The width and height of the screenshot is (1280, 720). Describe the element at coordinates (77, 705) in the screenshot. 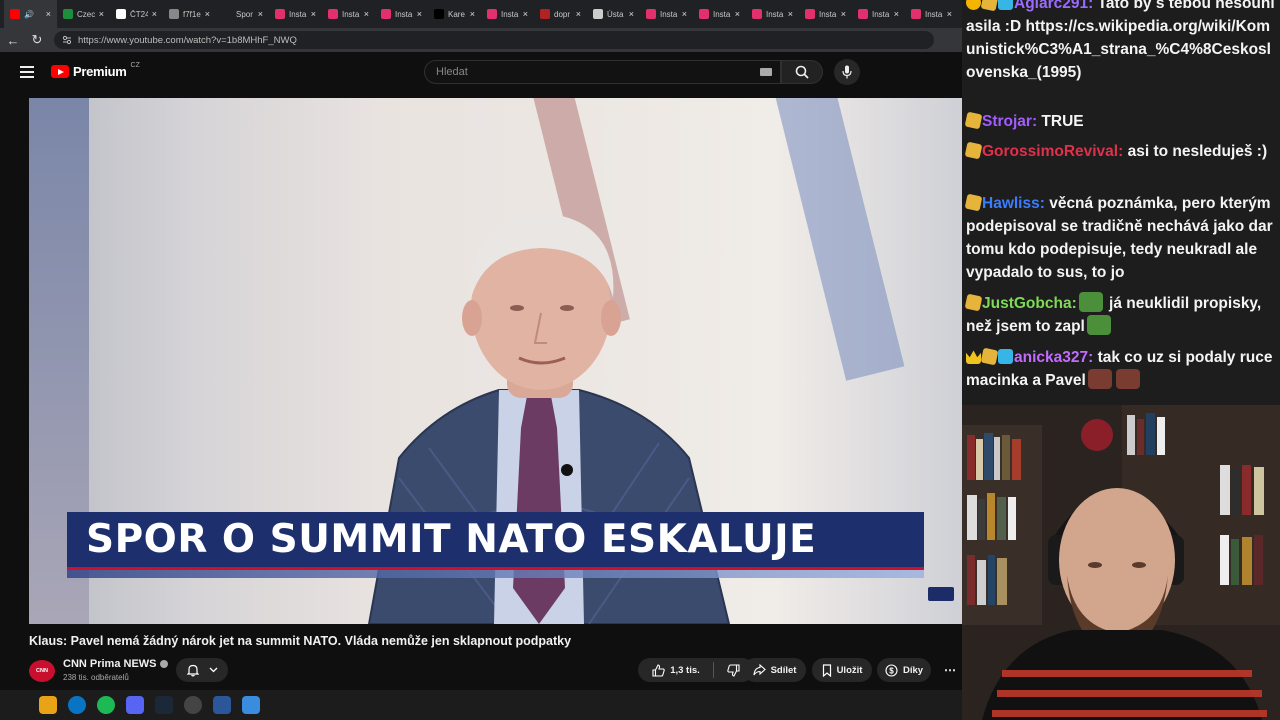

I see `edge-browser-icon` at that location.